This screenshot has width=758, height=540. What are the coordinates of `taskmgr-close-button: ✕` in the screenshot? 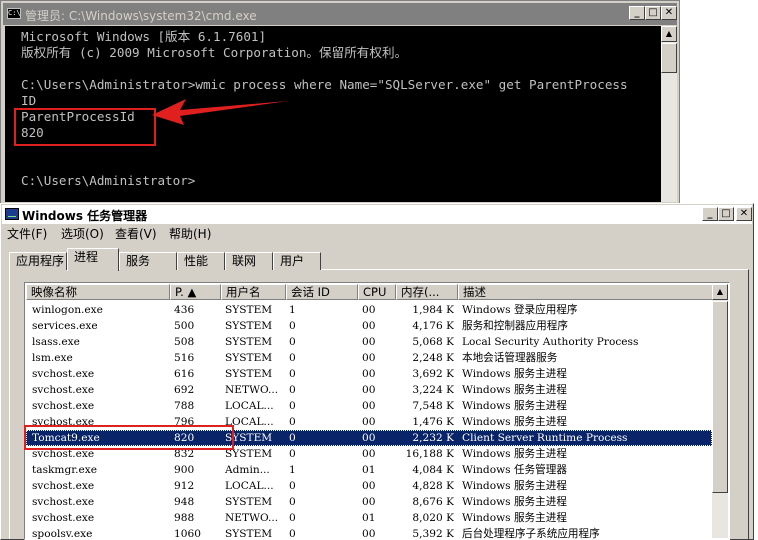 It's located at (744, 214).